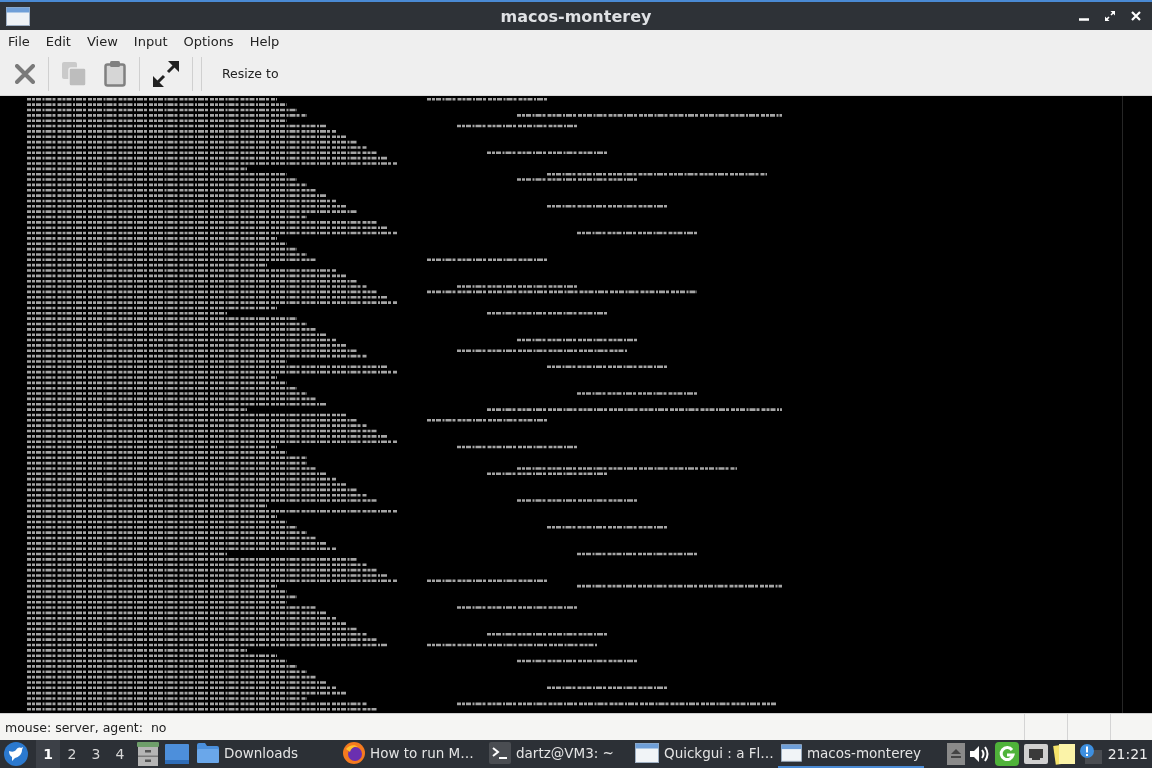 The width and height of the screenshot is (1152, 768). What do you see at coordinates (500, 753) in the screenshot?
I see `terminal-icon` at bounding box center [500, 753].